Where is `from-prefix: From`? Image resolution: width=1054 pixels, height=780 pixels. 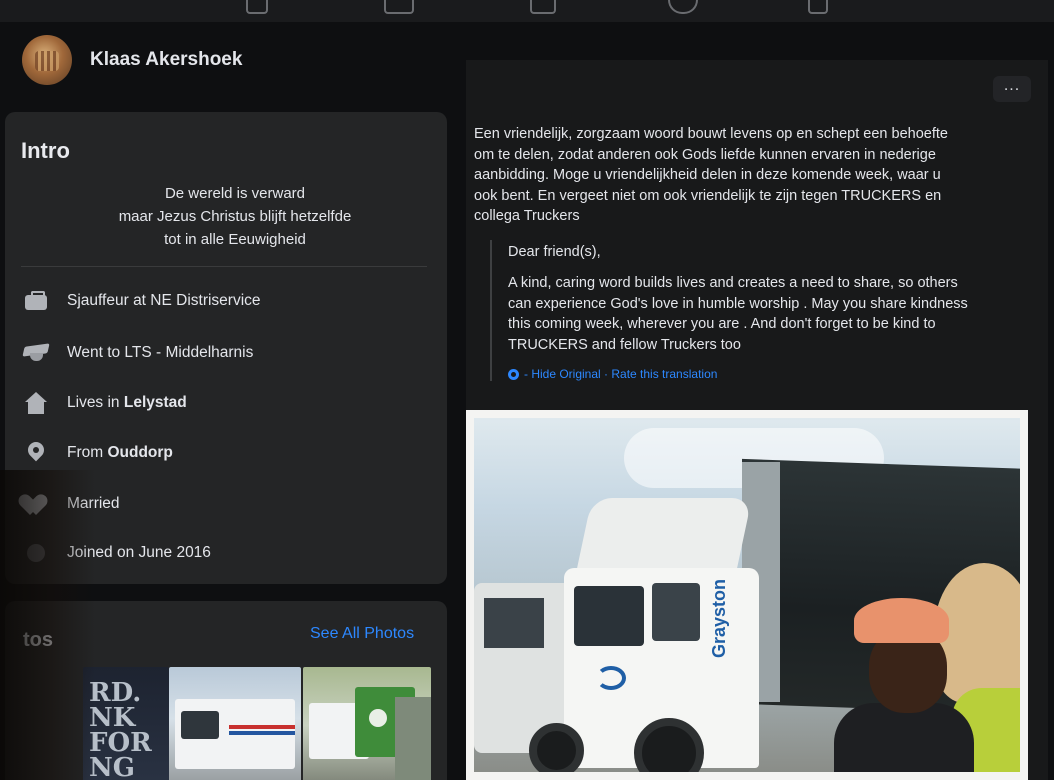
from-prefix: From is located at coordinates (87, 452).